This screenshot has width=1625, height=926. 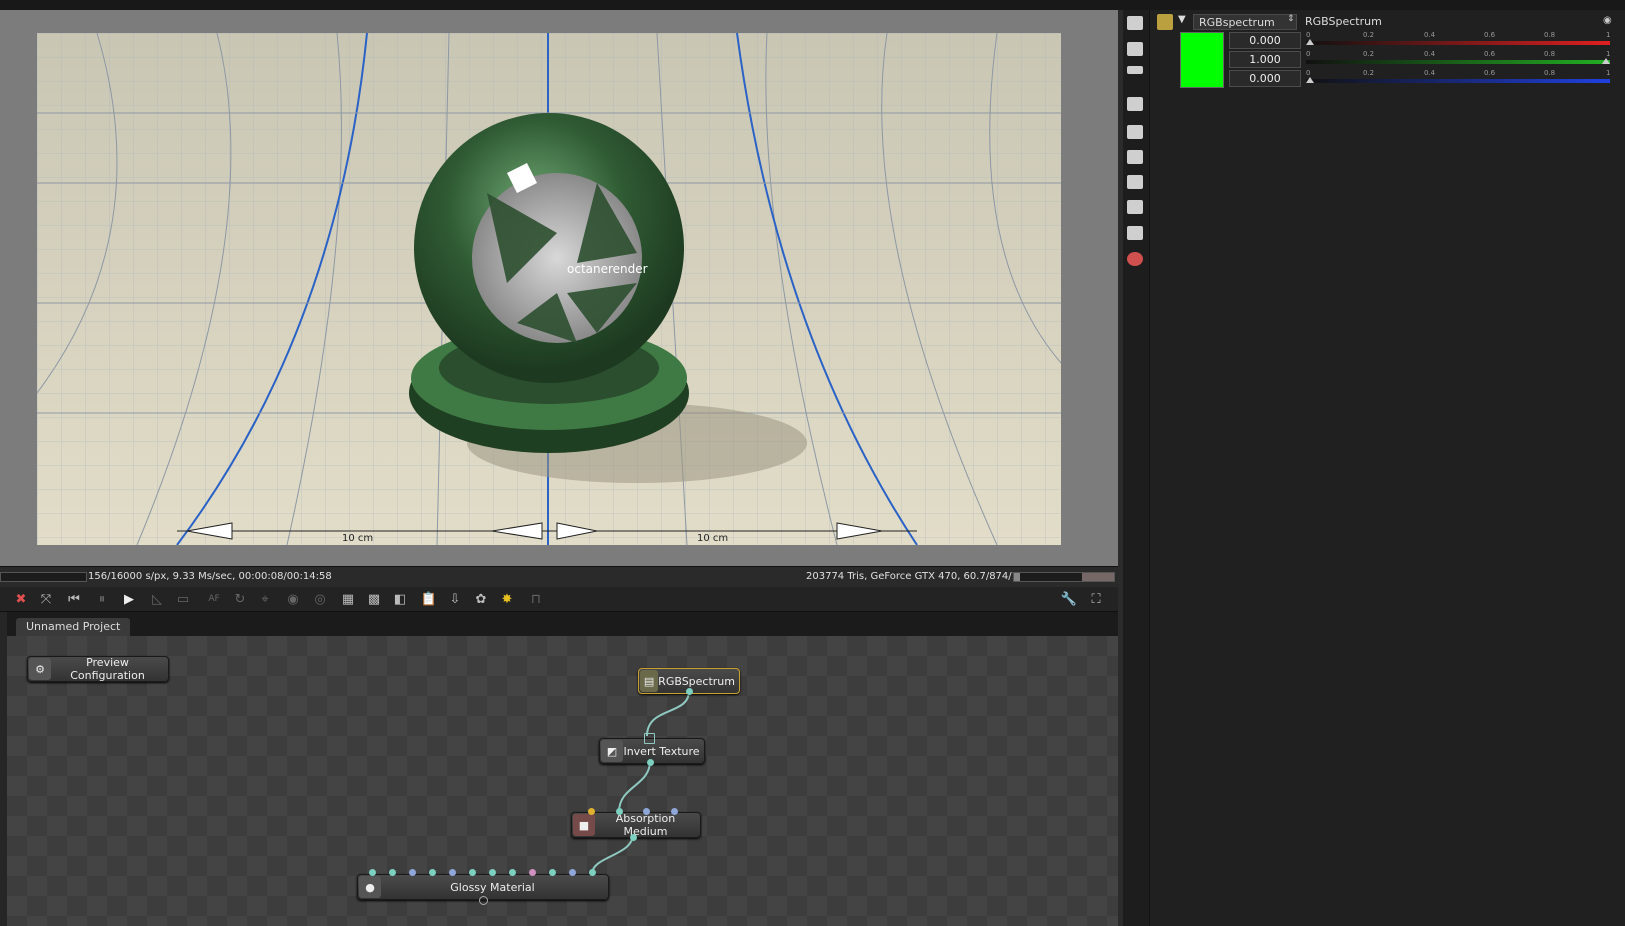 I want to click on restart-icon: ⏮, so click(x=74, y=599).